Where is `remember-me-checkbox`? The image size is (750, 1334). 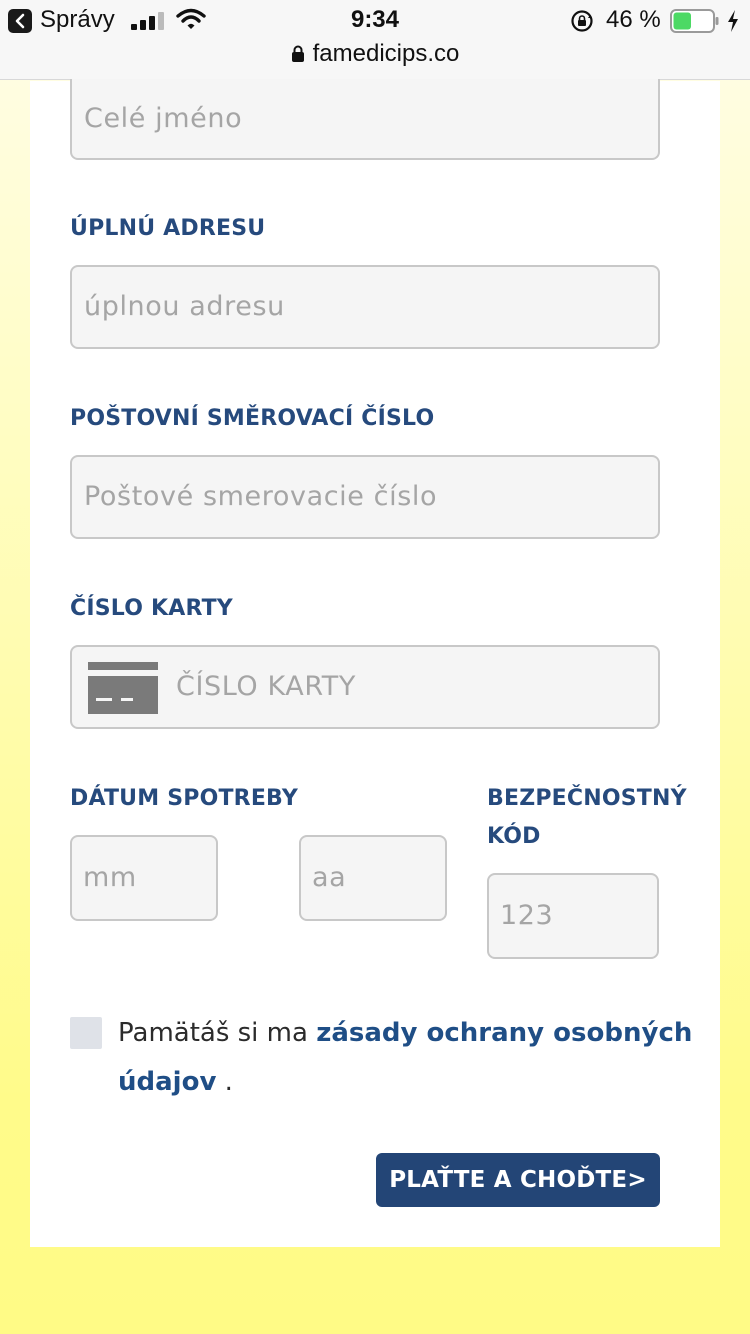
remember-me-checkbox is located at coordinates (86, 1033).